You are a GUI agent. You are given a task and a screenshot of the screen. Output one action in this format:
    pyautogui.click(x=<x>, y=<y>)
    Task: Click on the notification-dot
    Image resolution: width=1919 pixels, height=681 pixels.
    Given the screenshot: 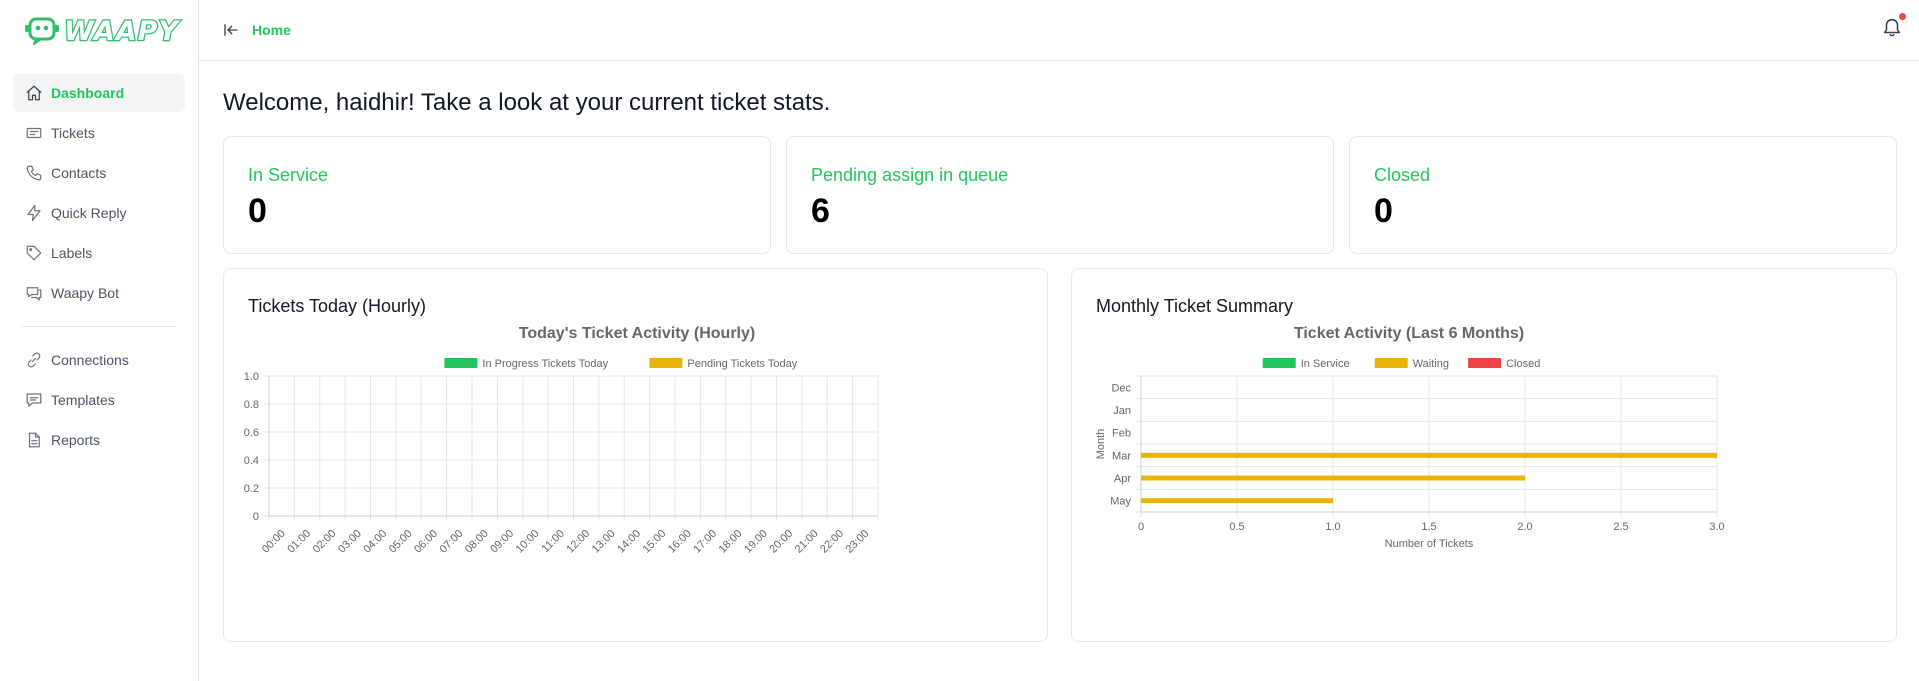 What is the action you would take?
    pyautogui.click(x=1902, y=16)
    